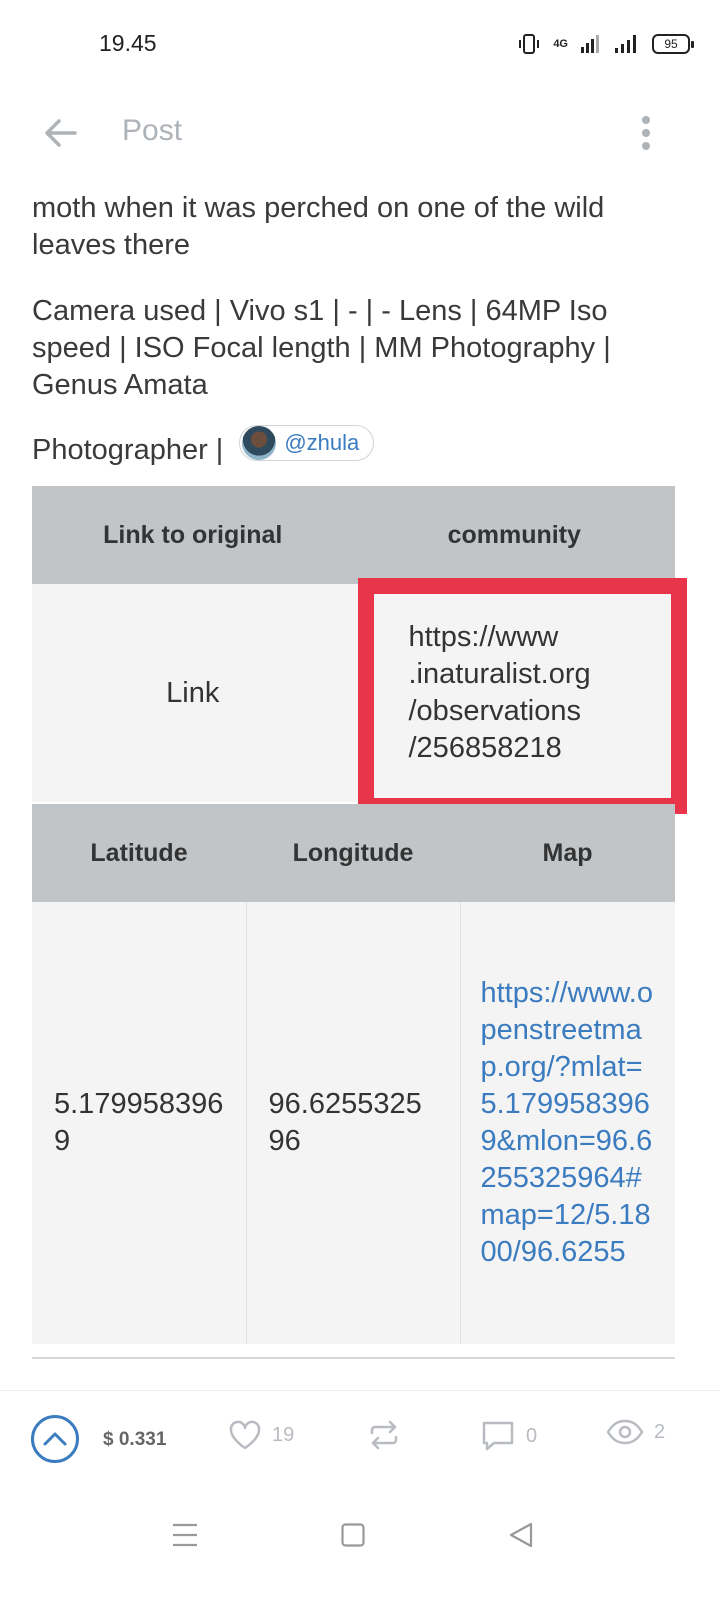 This screenshot has width=720, height=1600. What do you see at coordinates (483, 637) in the screenshot?
I see `url-line: https://www` at bounding box center [483, 637].